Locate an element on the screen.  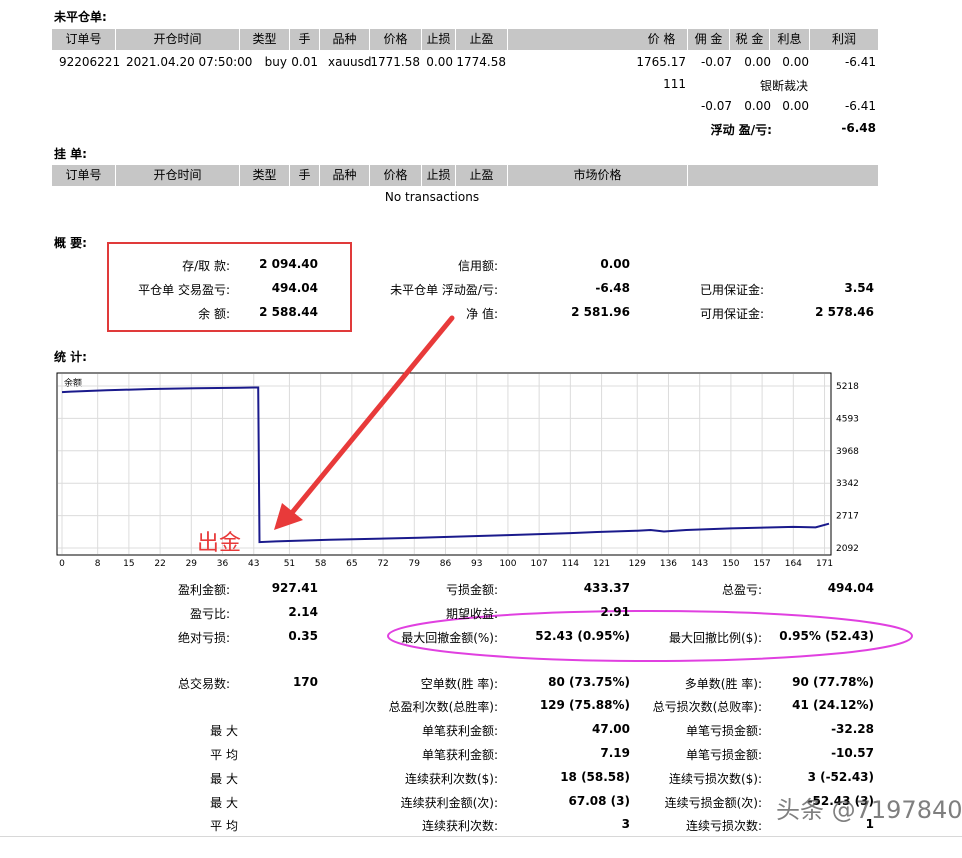
avg-cons-wins-label: 连续获利次数: is located at coordinates (459, 826).